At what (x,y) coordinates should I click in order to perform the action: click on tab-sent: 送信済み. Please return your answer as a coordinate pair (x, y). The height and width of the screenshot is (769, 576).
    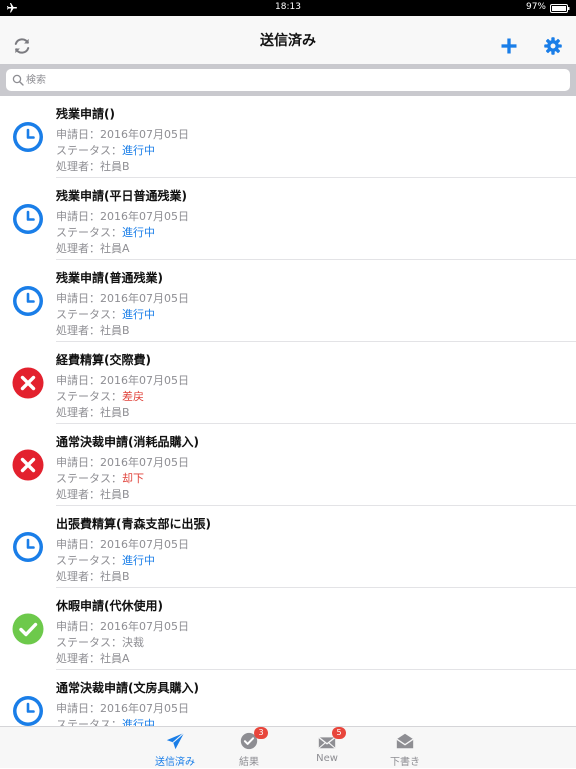
    Looking at the image, I should click on (175, 748).